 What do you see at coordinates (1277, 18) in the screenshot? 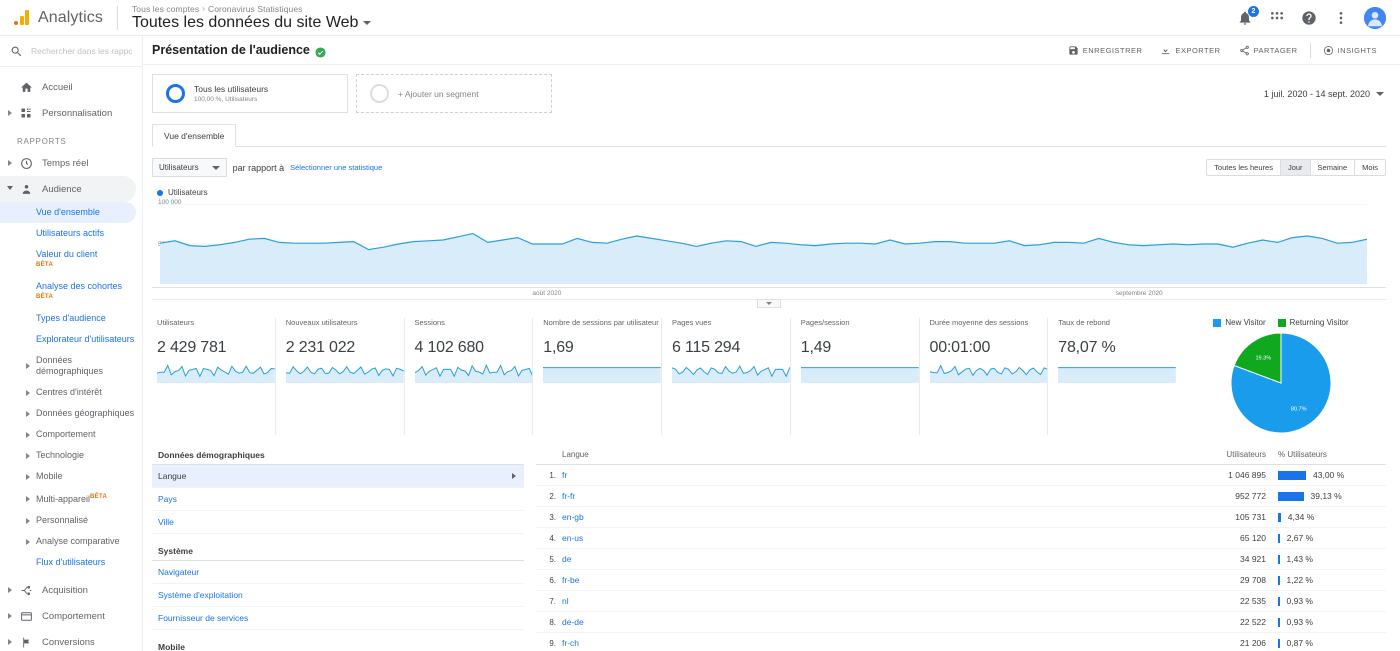
I see `apps-grid-icon` at bounding box center [1277, 18].